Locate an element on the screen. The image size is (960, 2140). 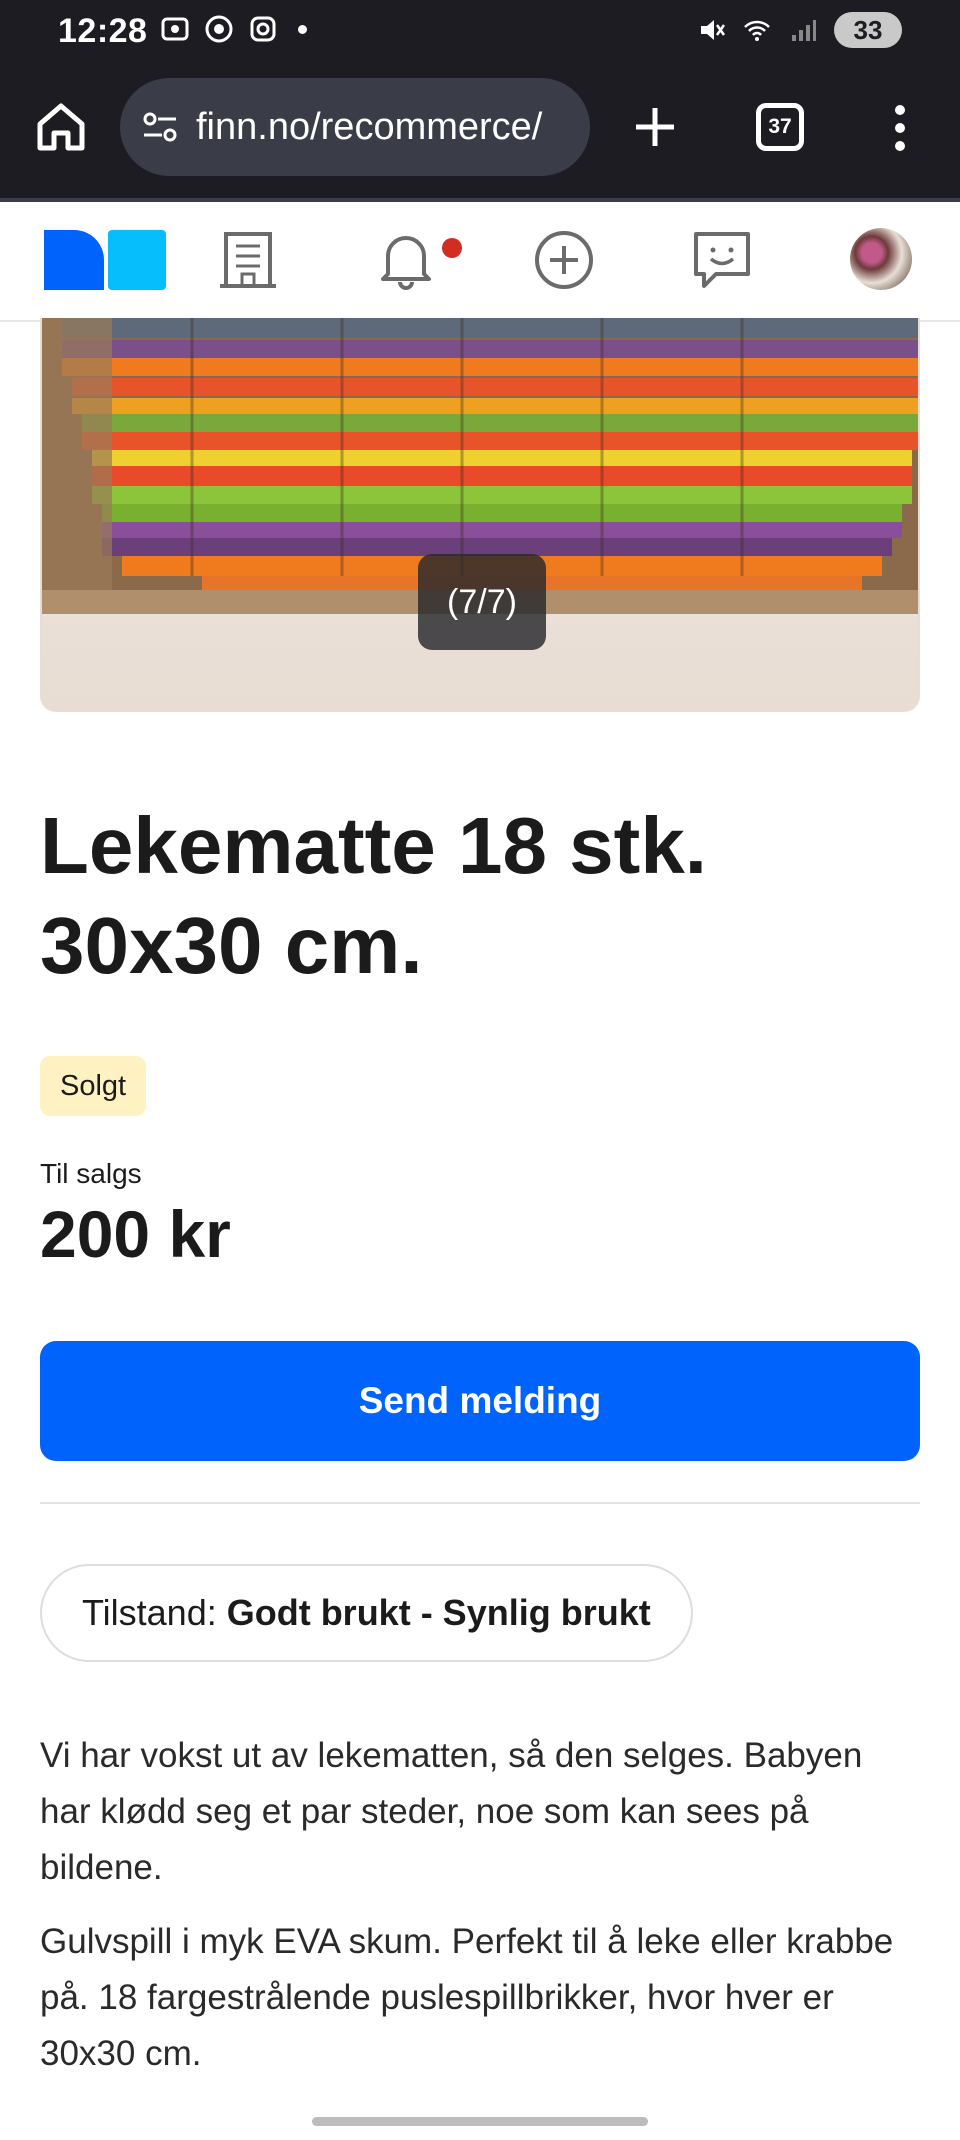
condition-chip: Tilstand: Godt brukt - Synlig brukt is located at coordinates (366, 1613).